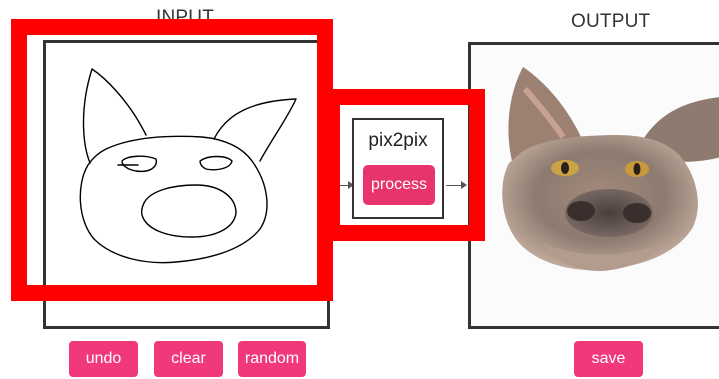  Describe the element at coordinates (103, 359) in the screenshot. I see `undo-button: undo` at that location.